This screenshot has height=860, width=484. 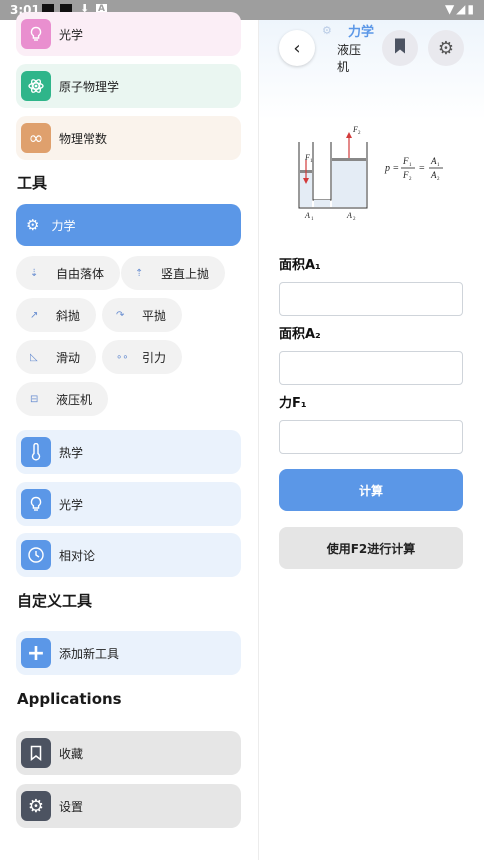 I want to click on sidebar-item-thermodynamics: 热学, so click(x=128, y=452).